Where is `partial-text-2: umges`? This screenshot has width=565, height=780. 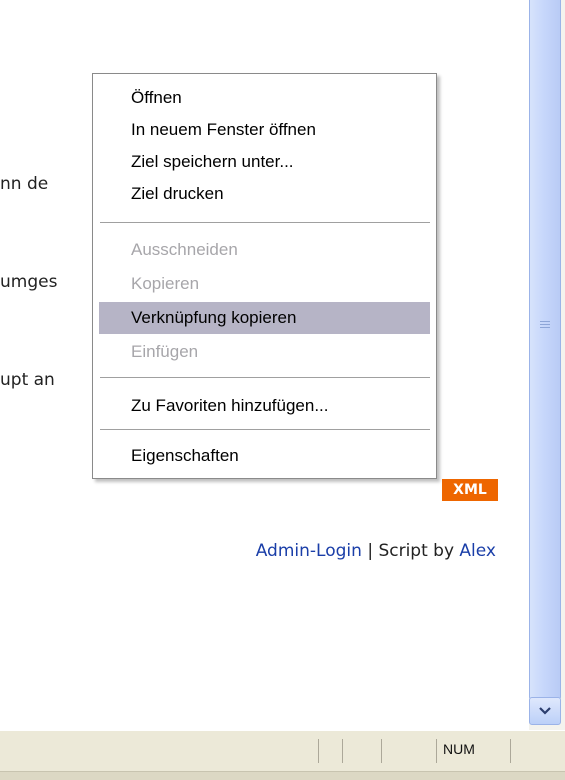 partial-text-2: umges is located at coordinates (29, 282).